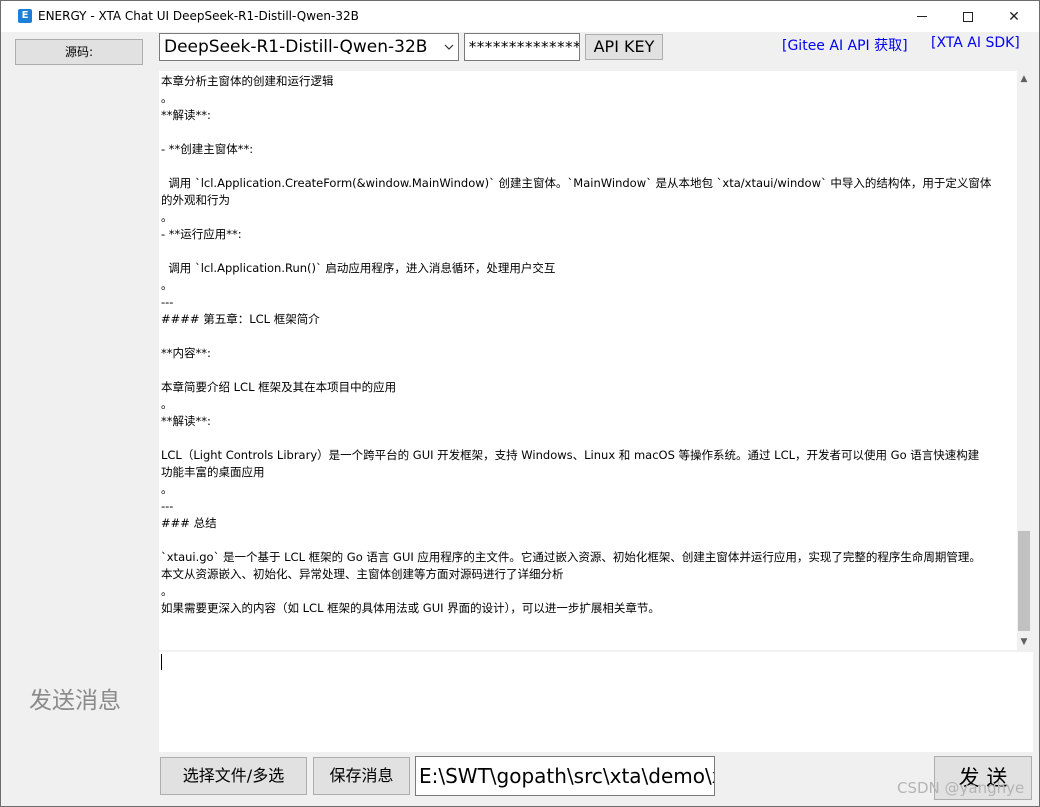  Describe the element at coordinates (1024, 581) in the screenshot. I see `scrollbar-thumb` at that location.